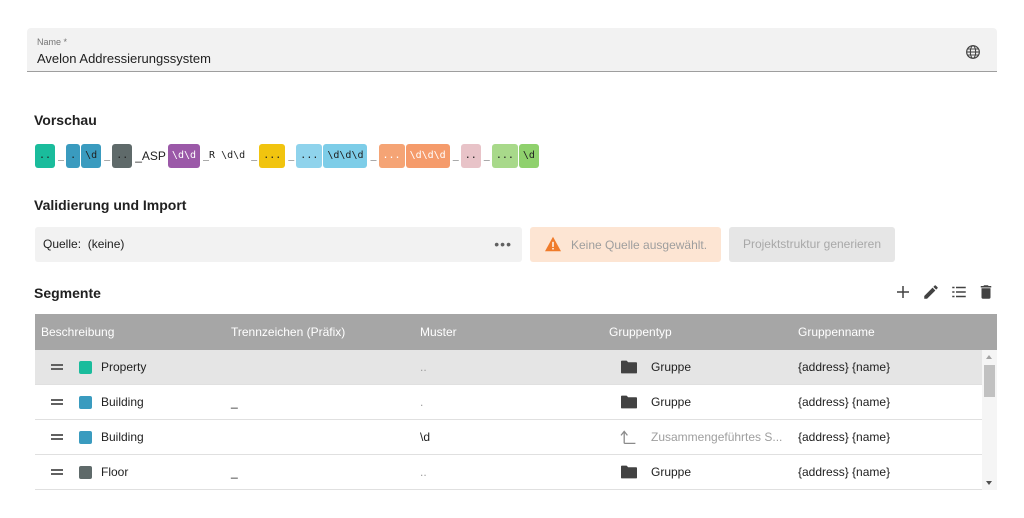  Describe the element at coordinates (115, 472) in the screenshot. I see `description-text: Floor` at that location.